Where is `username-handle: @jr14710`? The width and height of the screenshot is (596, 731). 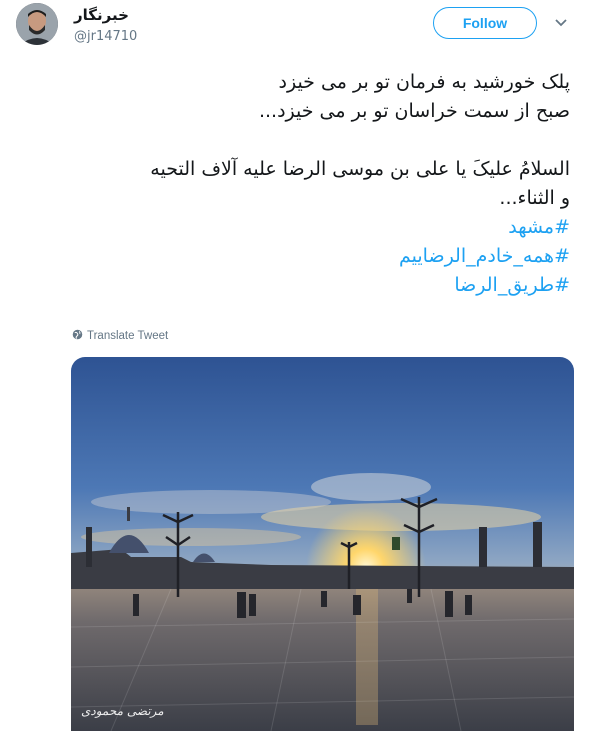
username-handle: @jr14710 is located at coordinates (105, 36).